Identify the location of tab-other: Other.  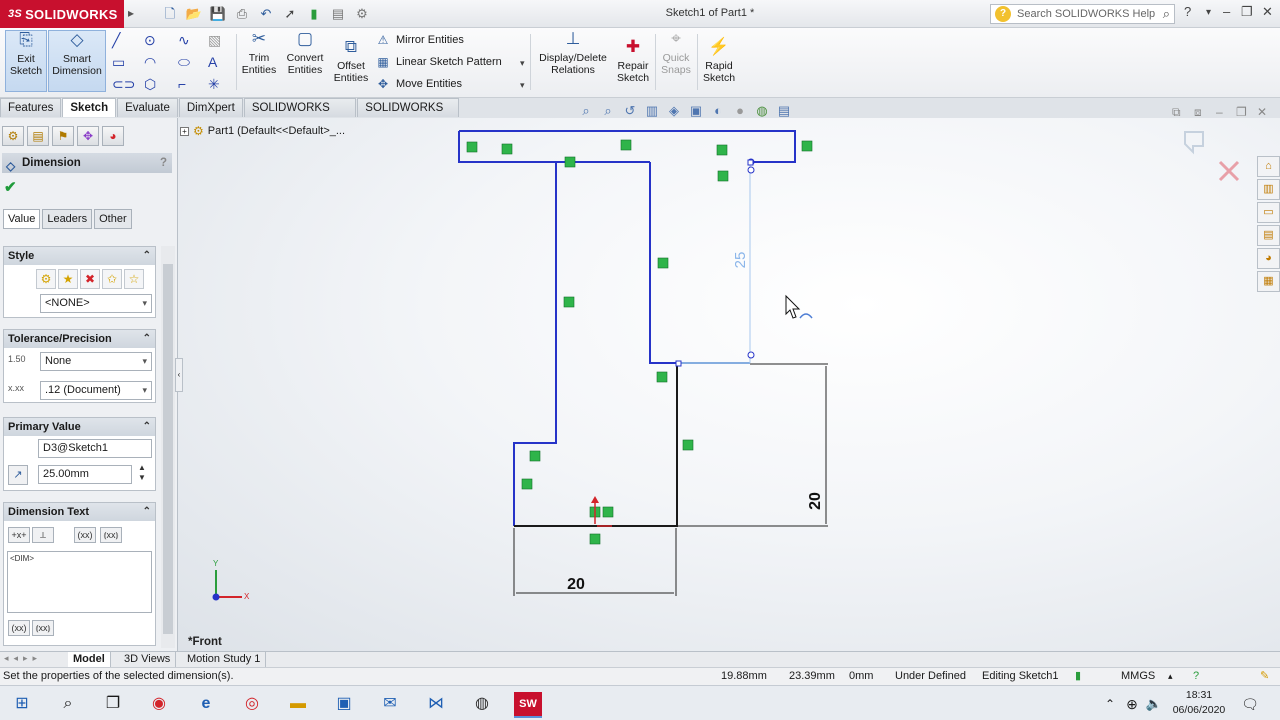
(113, 219).